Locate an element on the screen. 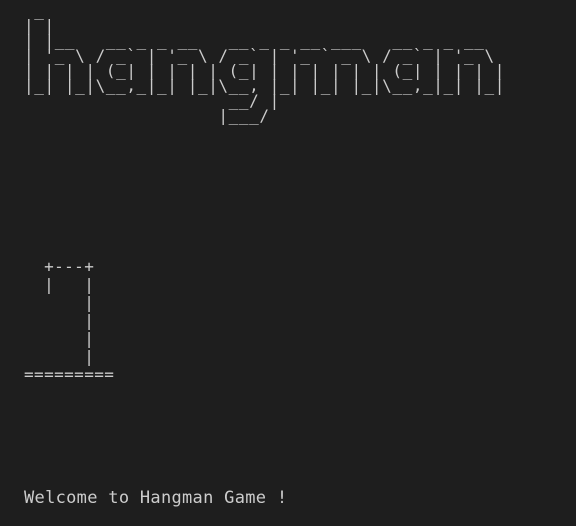 The height and width of the screenshot is (526, 576). welcome-message: Welcome to Hangman Game ! is located at coordinates (156, 498).